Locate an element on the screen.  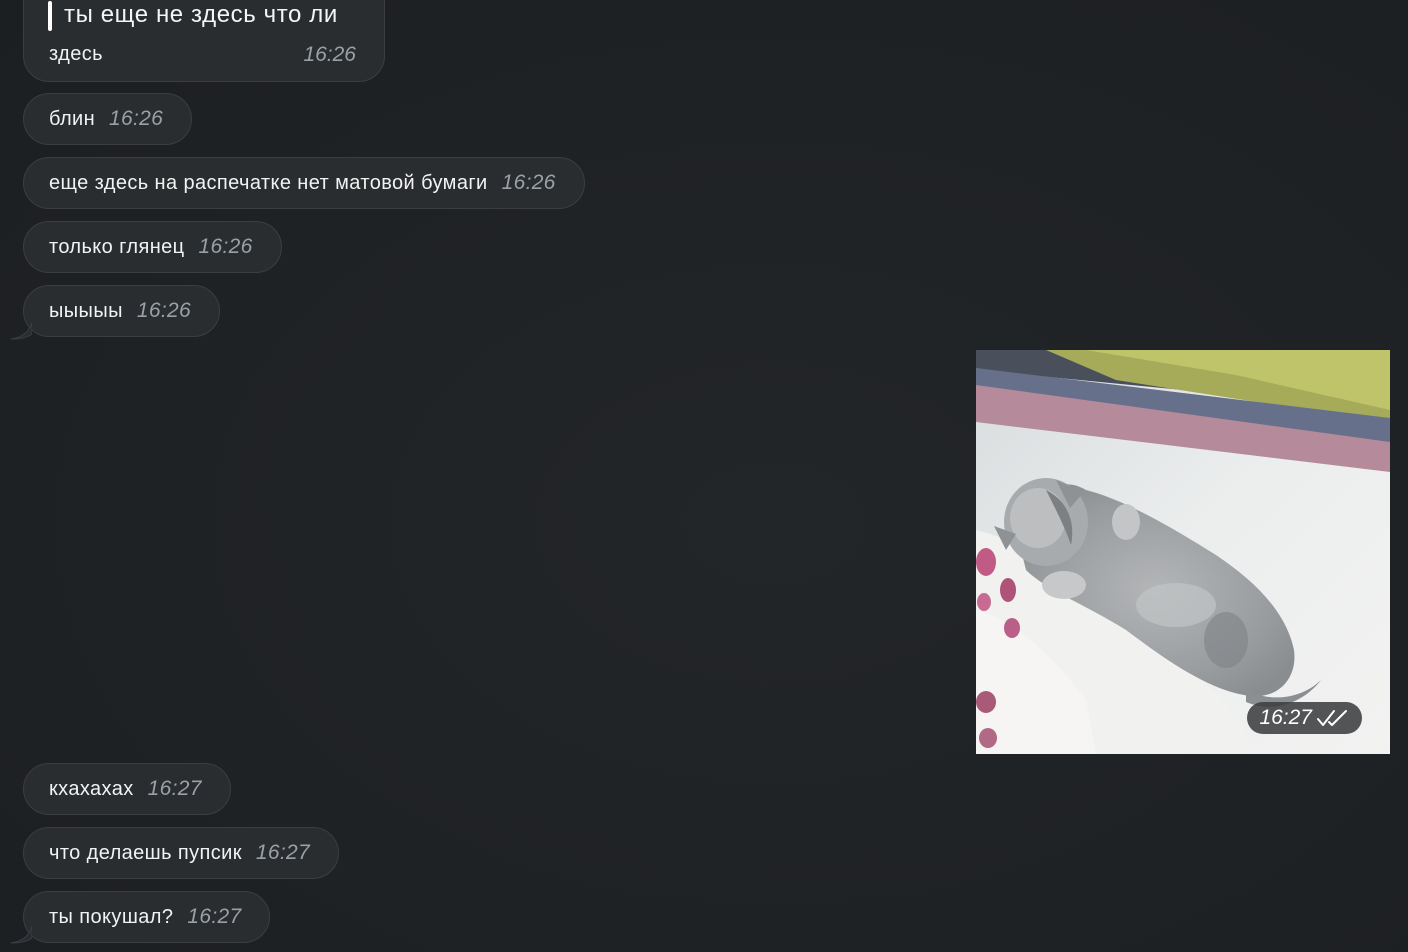
reply-quote-bar is located at coordinates (50, 16).